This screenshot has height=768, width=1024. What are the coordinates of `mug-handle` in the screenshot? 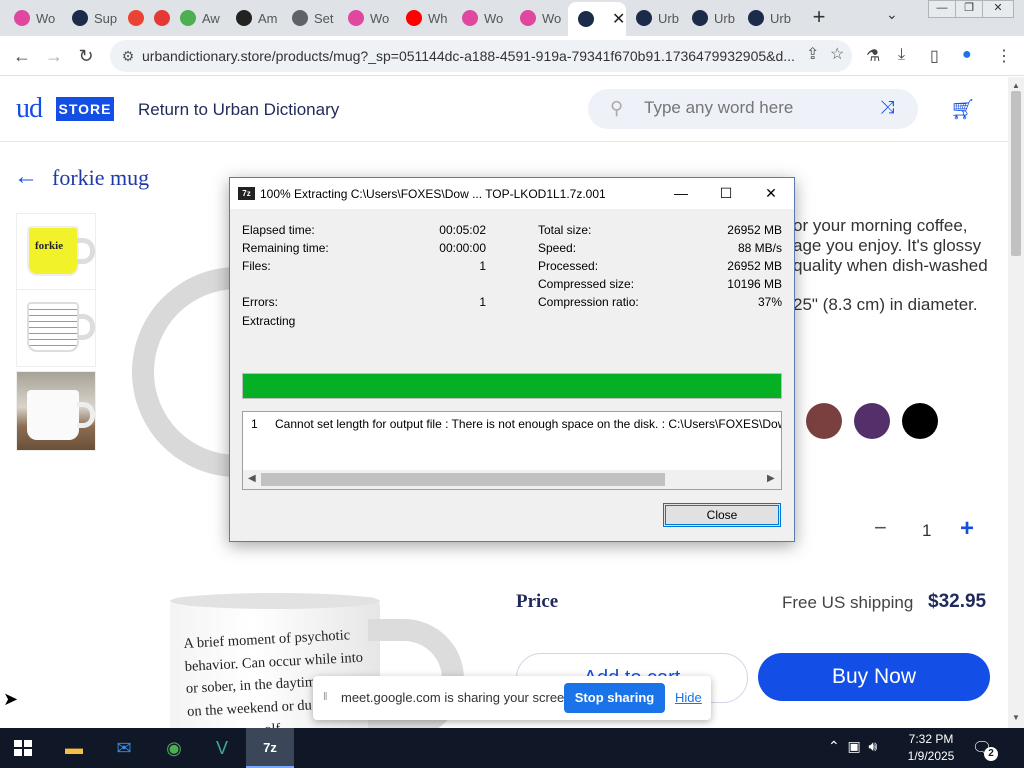 It's located at (86, 327).